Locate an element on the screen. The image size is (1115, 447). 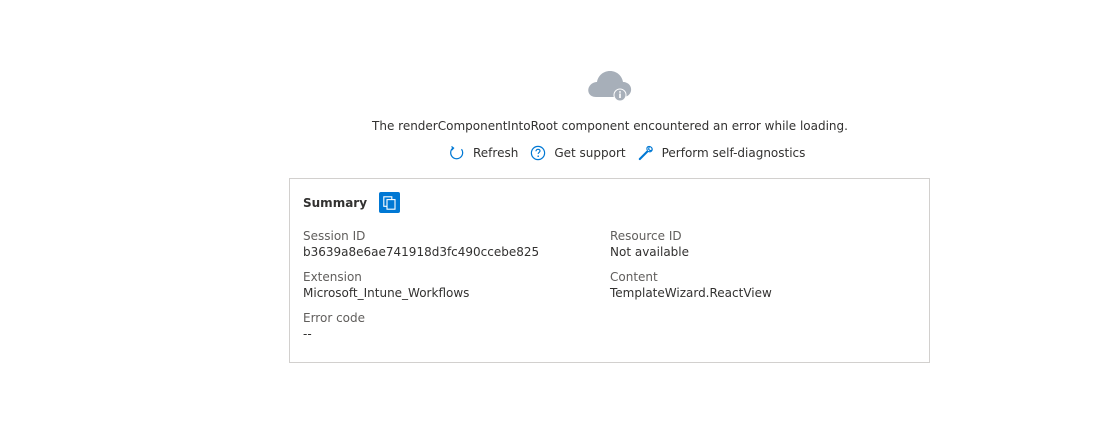
error-code-value: -- is located at coordinates (307, 334).